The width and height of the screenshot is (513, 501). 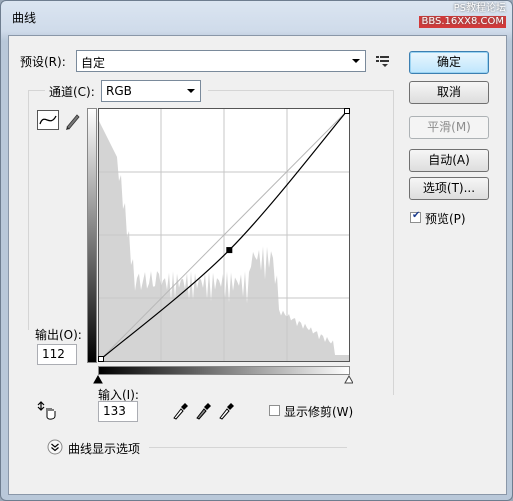 I want to click on eyedropper-gray-icon, so click(x=203, y=411).